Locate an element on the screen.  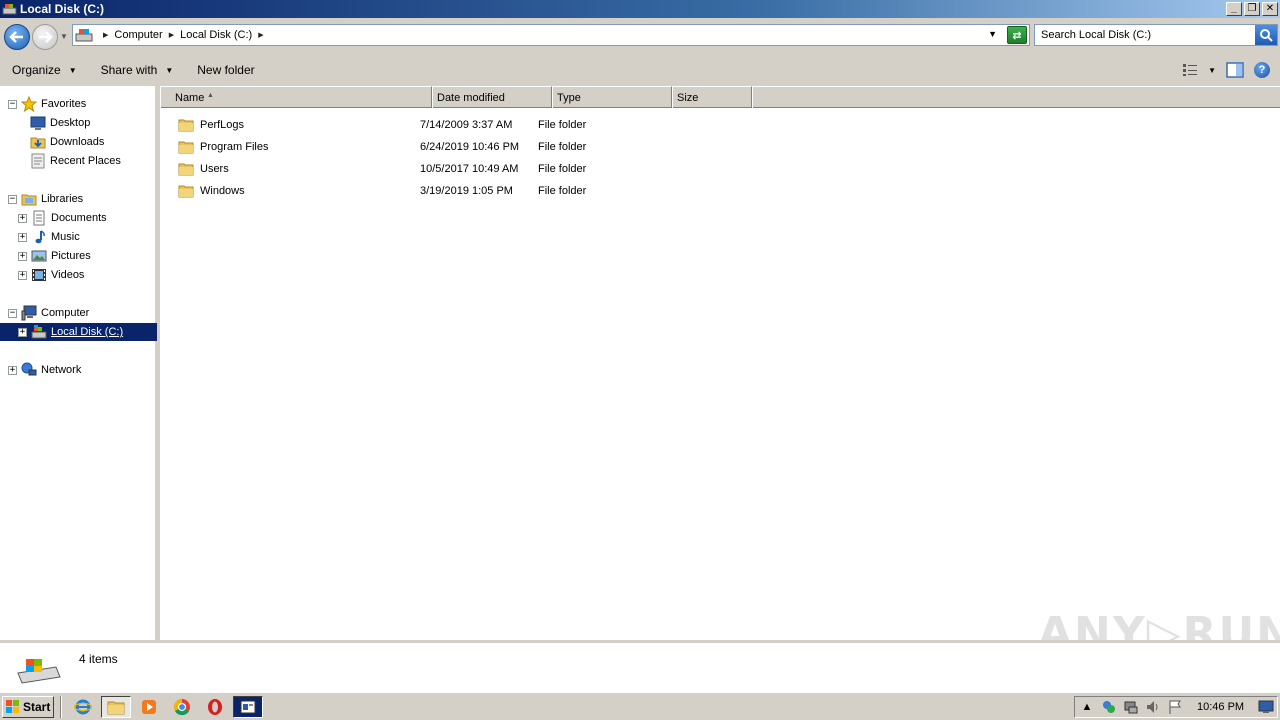
column-header-name: Name ▲ is located at coordinates (296, 97).